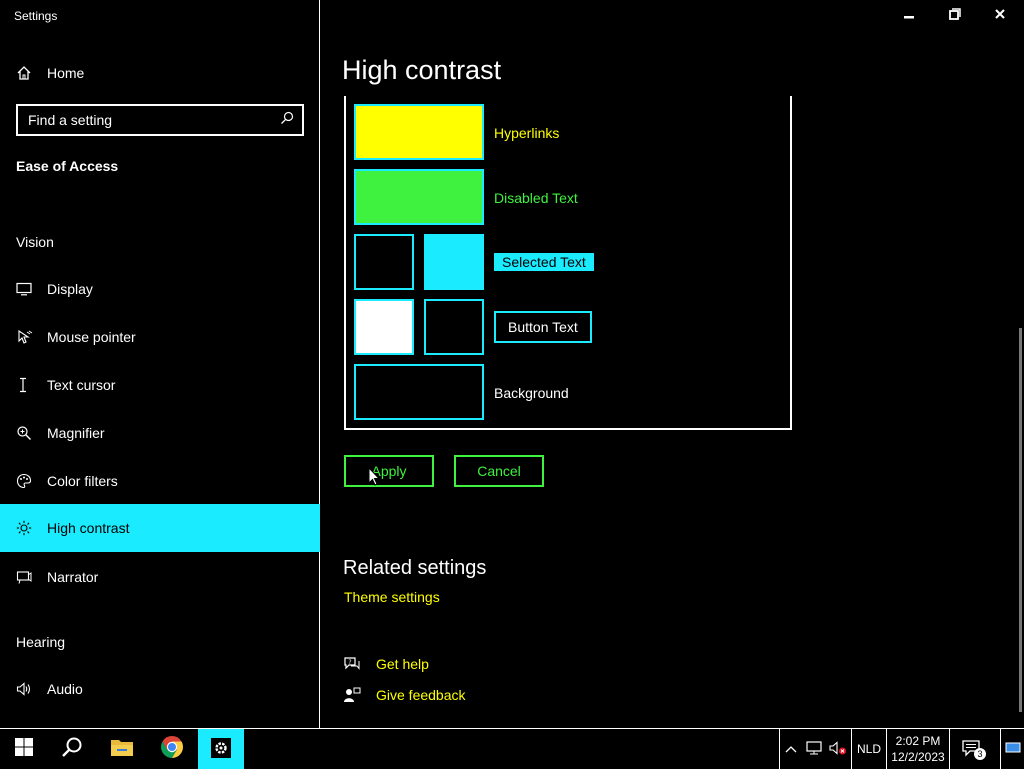 The image size is (1024, 769). I want to click on button-text-bg-swatch, so click(454, 327).